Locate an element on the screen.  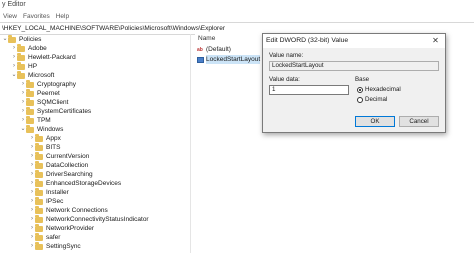
tree-item-label: CurrentVersion is located at coordinates (68, 156).